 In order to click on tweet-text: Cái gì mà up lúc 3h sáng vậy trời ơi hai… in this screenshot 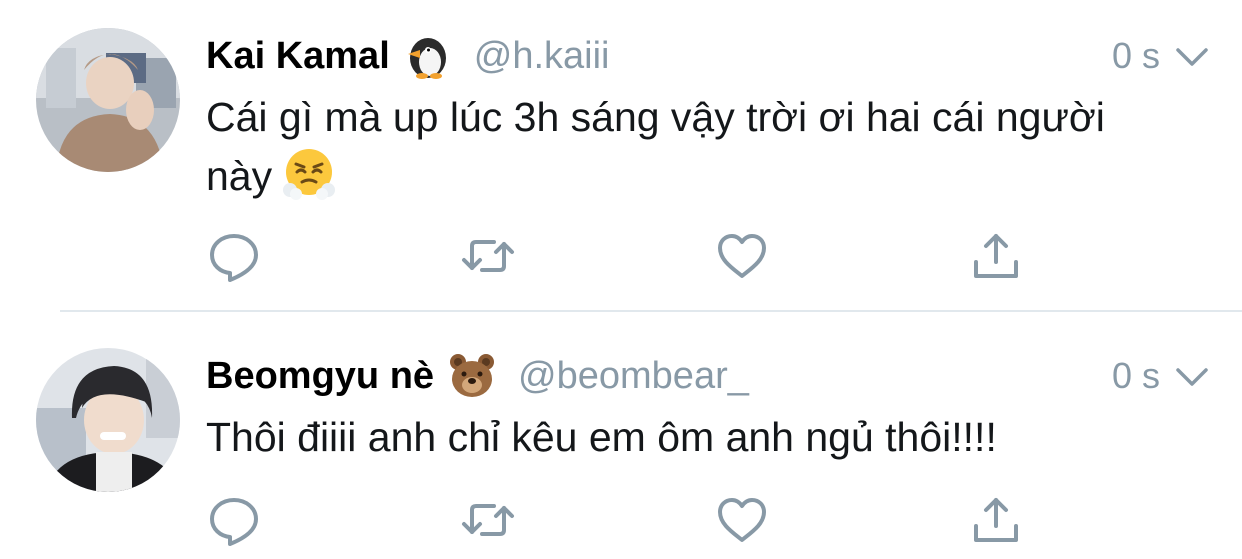, I will do `click(655, 146)`.